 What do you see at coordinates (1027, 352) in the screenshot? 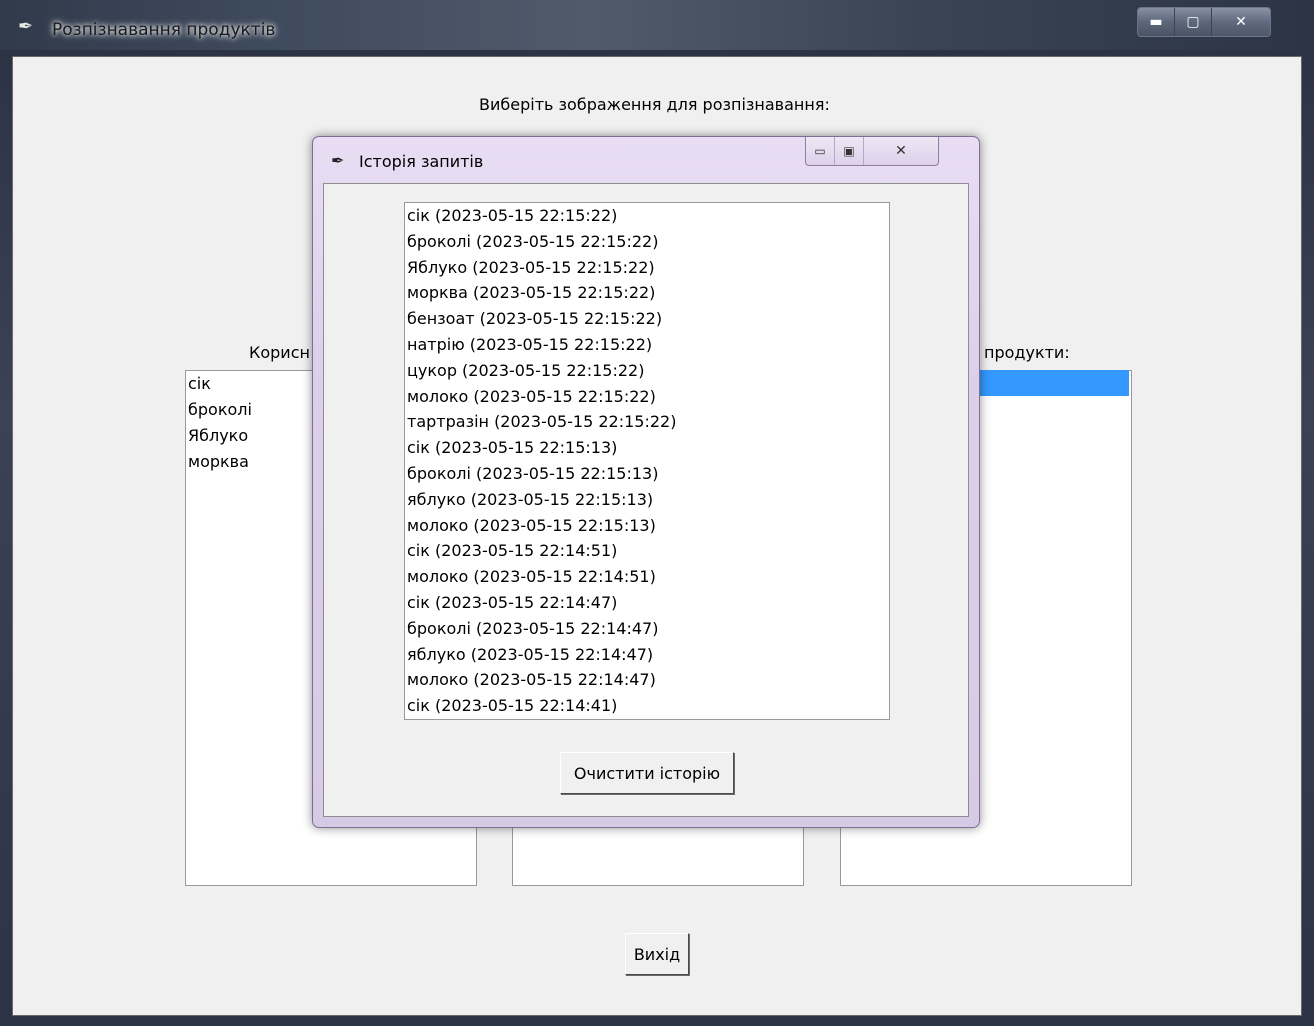
I see `products-label: продукти:` at bounding box center [1027, 352].